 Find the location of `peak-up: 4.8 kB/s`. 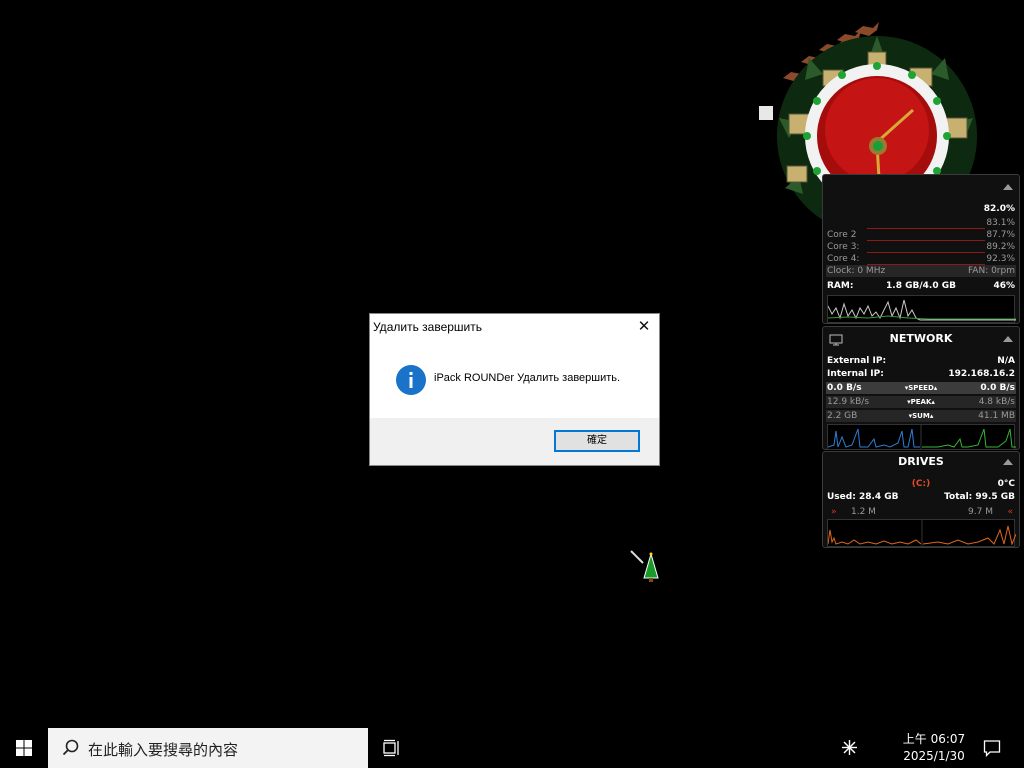

peak-up: 4.8 kB/s is located at coordinates (996, 402).